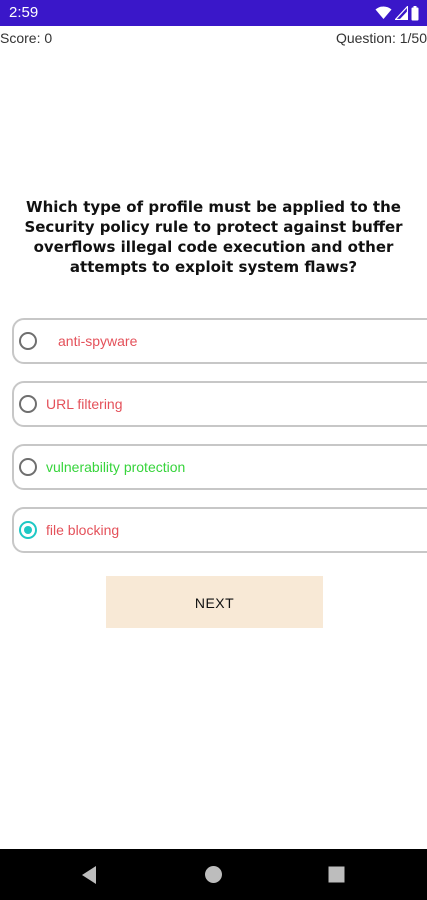  Describe the element at coordinates (28, 530) in the screenshot. I see `radio-button-selected` at that location.